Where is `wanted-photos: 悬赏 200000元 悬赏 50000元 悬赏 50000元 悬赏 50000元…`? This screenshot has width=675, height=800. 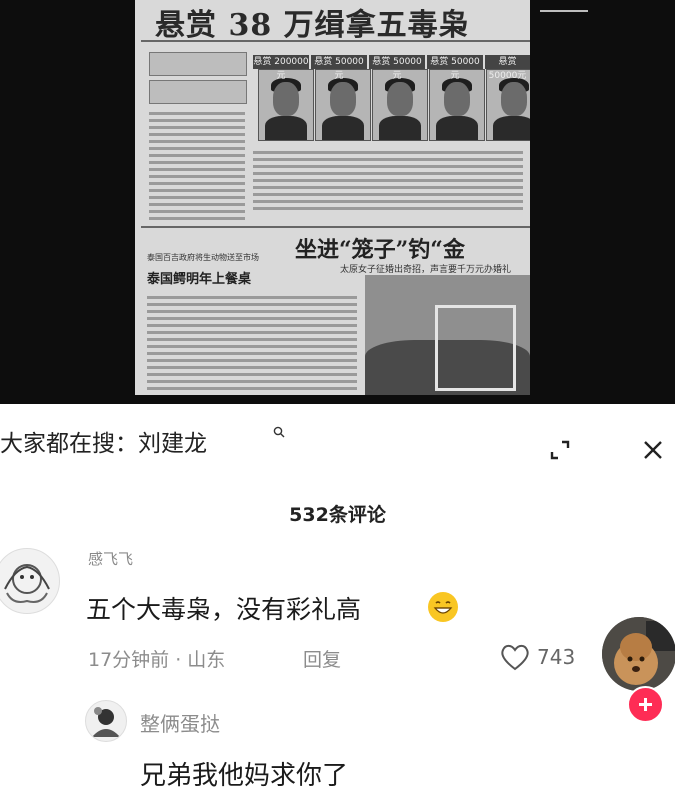 wanted-photos: 悬赏 200000元 悬赏 50000元 悬赏 50000元 悬赏 50000元… is located at coordinates (391, 140).